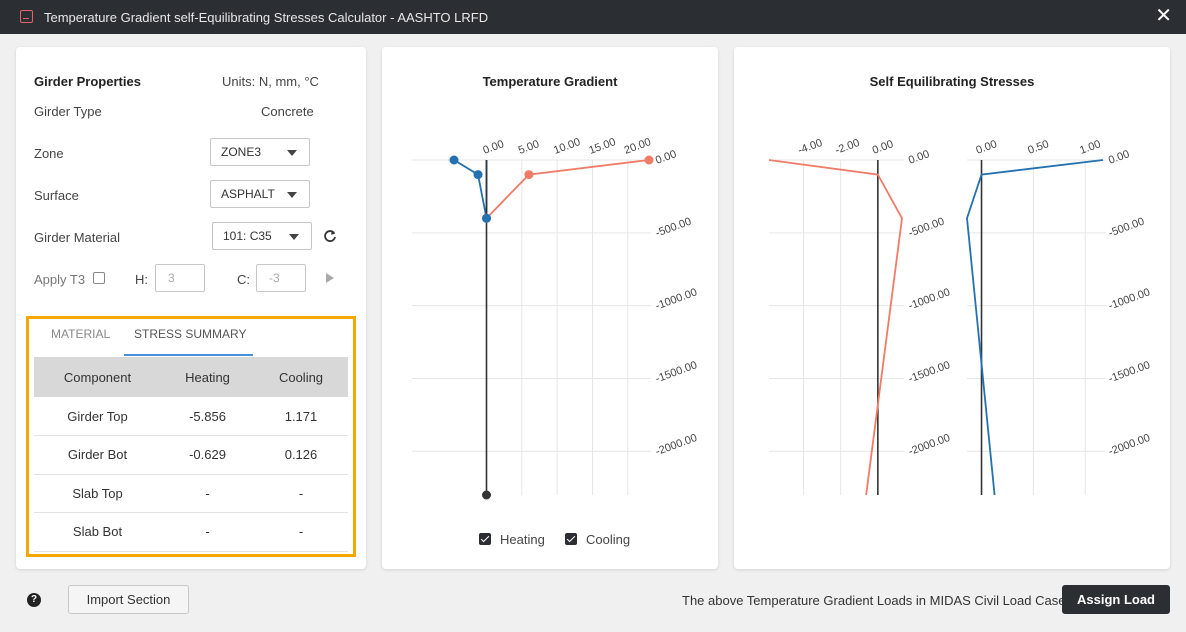 The image size is (1186, 632). I want to click on table-cell: 1.171, so click(301, 416).